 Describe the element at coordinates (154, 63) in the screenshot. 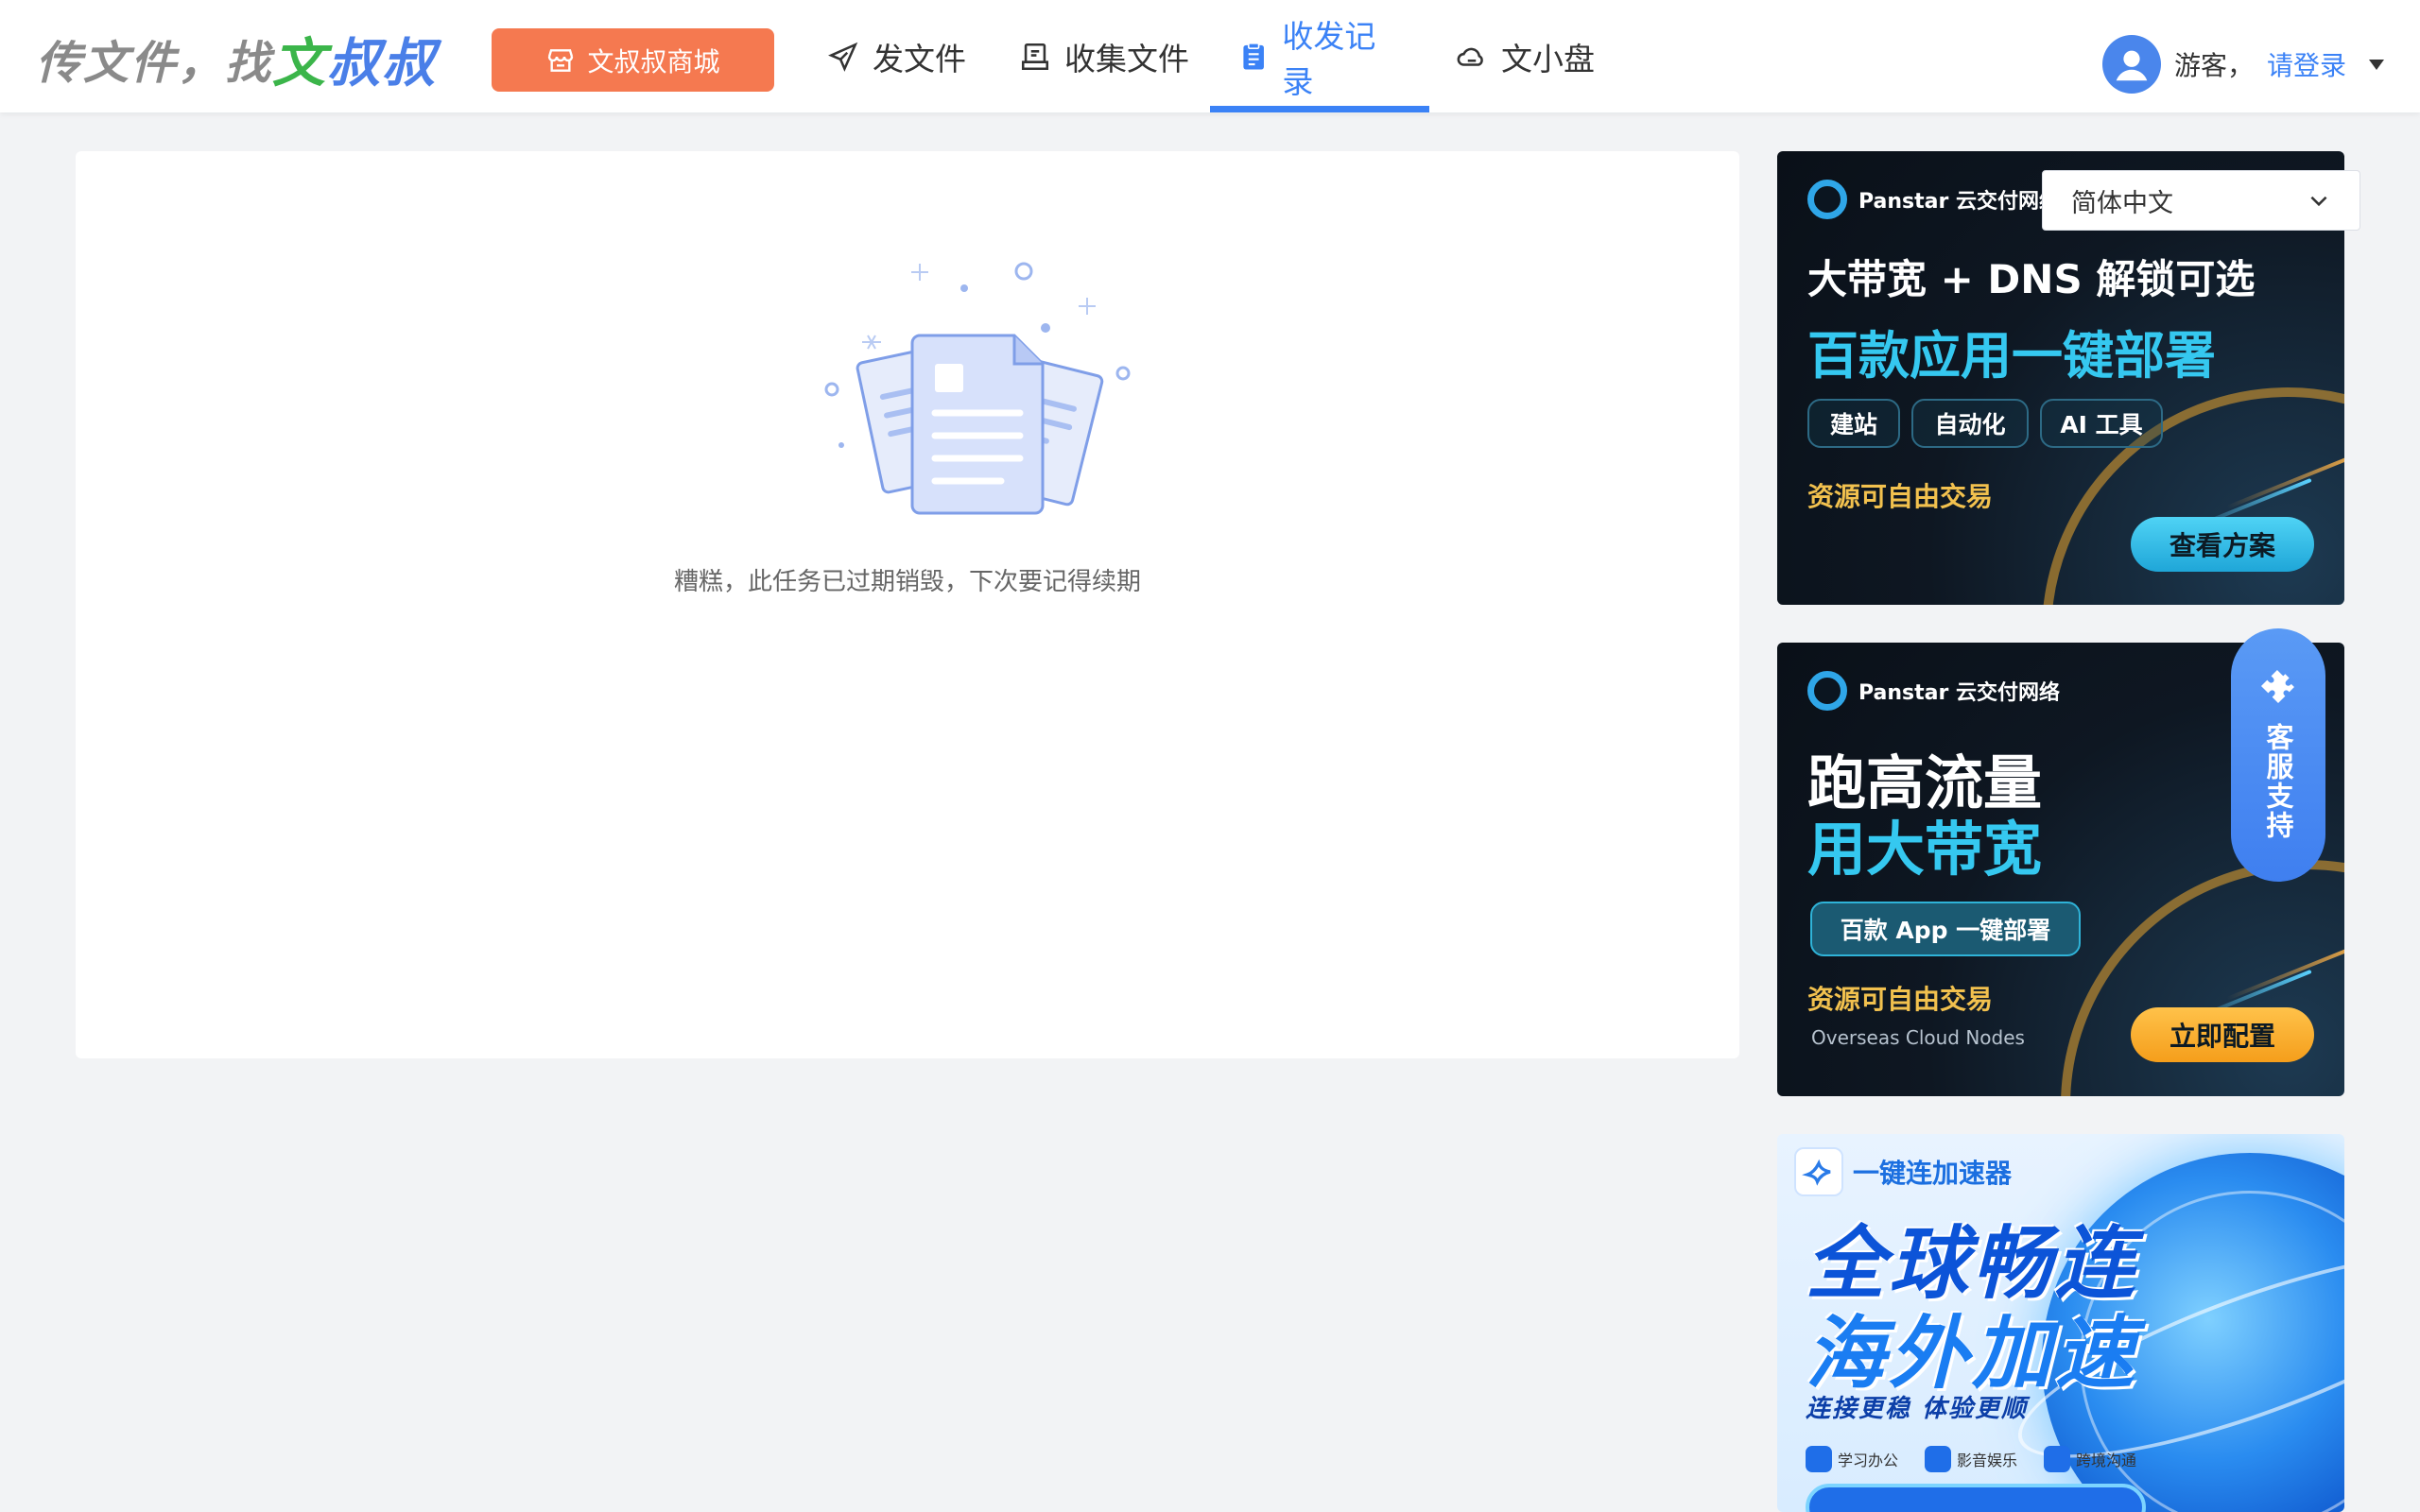

I see `logo-slogan: 传文件，找` at that location.